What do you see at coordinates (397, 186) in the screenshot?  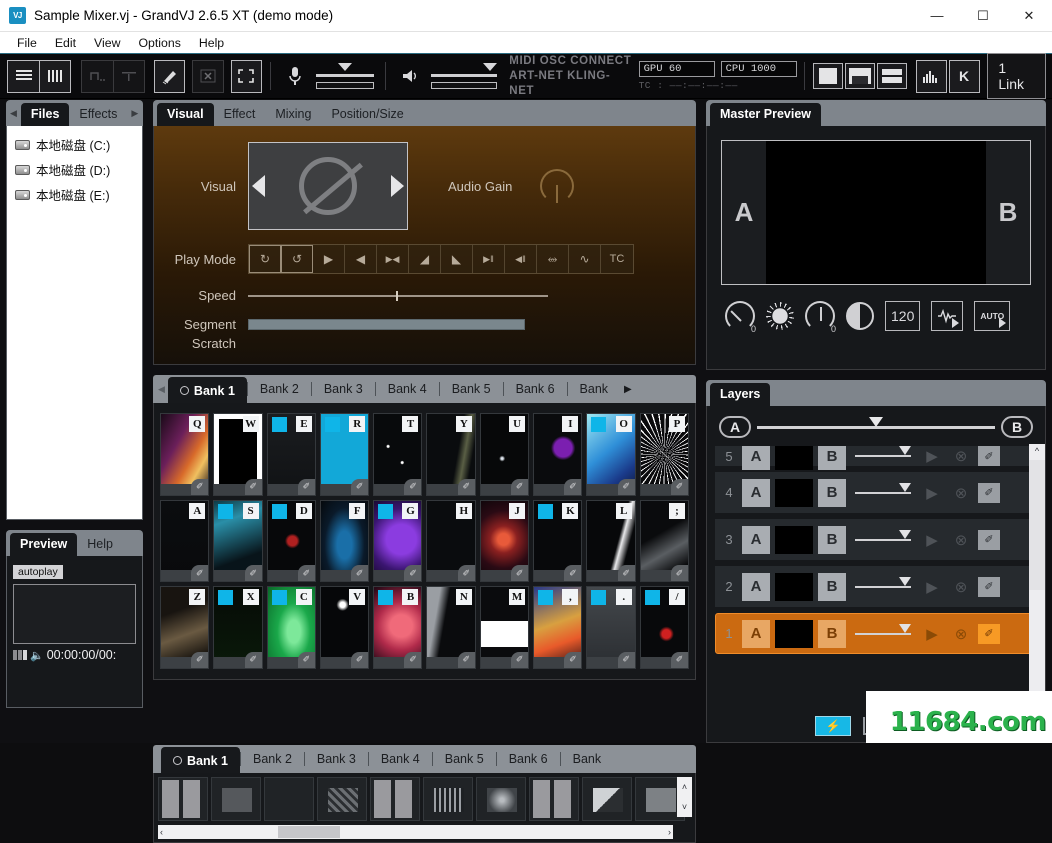 I see `visual-next-icon` at bounding box center [397, 186].